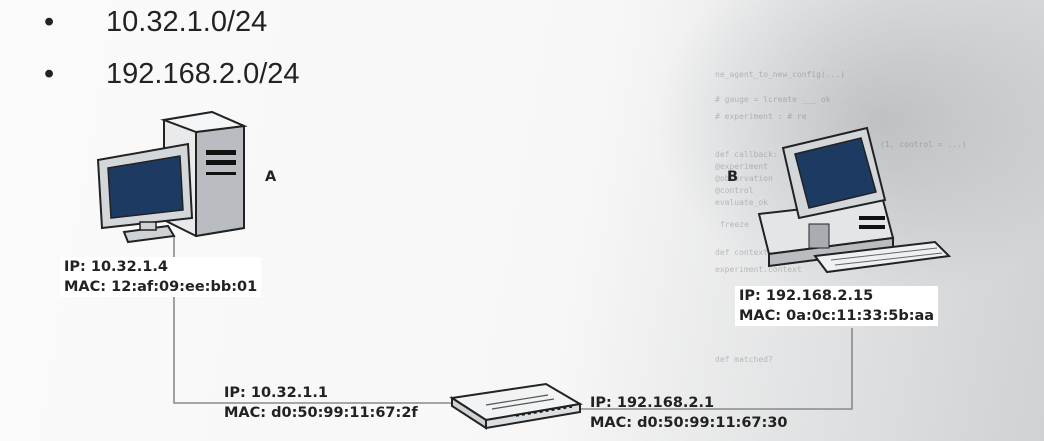  I want to click on host-a-name: A, so click(271, 177).